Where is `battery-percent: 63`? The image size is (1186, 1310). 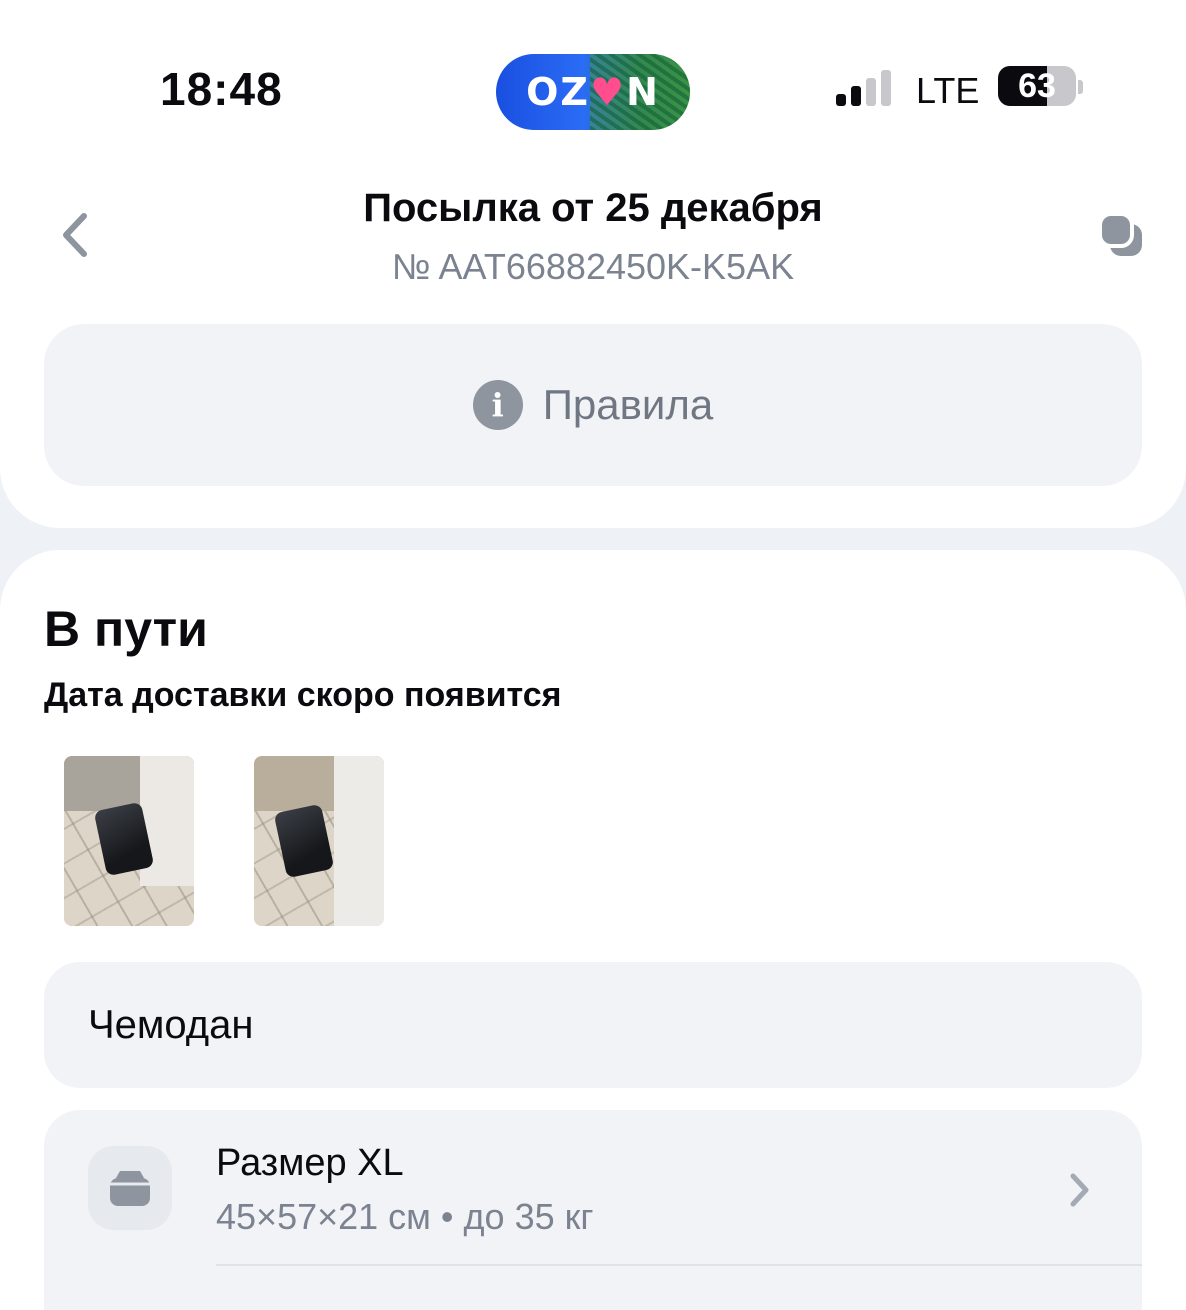
battery-percent: 63 is located at coordinates (1037, 86).